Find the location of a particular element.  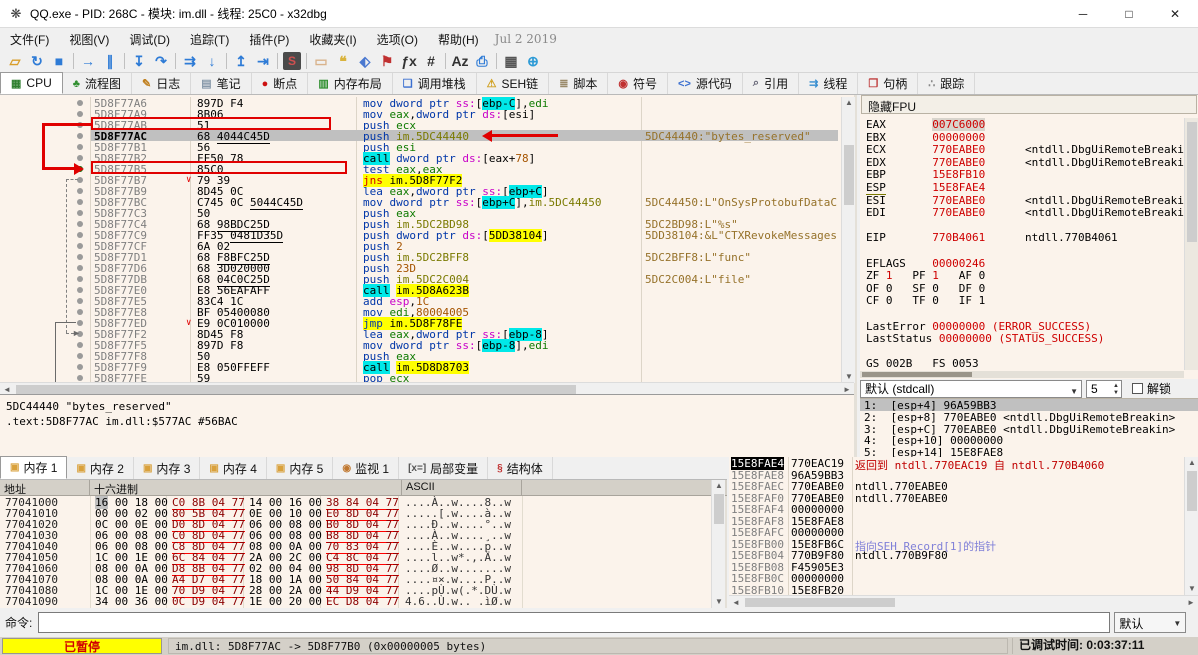

tab-memory-map: ▥ 内存布局 is located at coordinates (350, 83).